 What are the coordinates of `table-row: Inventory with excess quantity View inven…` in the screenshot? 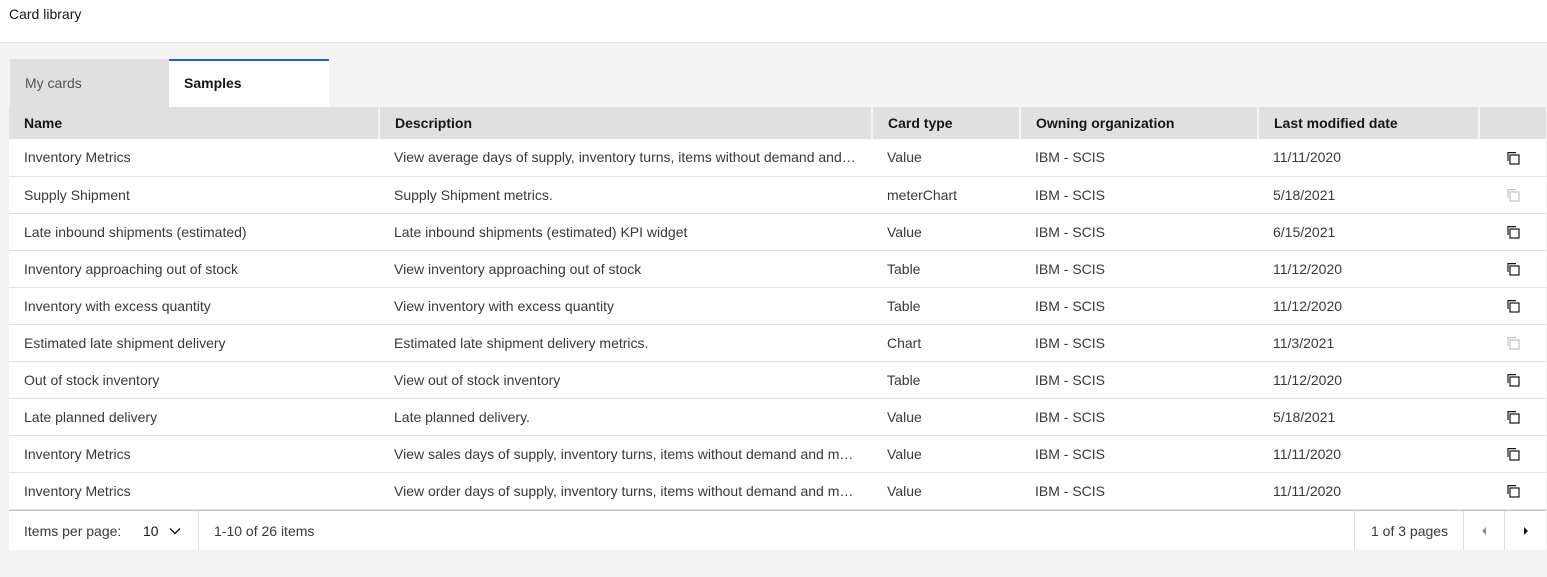 It's located at (777, 306).